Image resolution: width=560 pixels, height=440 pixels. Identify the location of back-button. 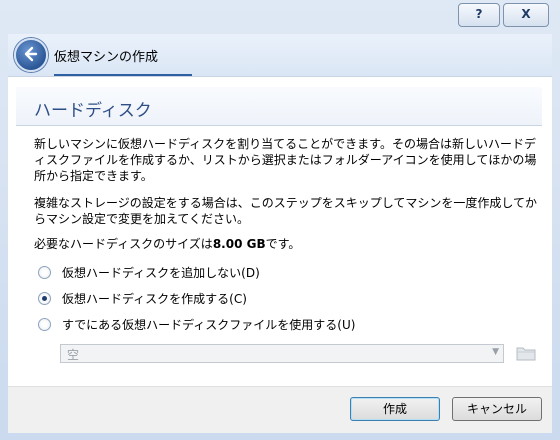
(31, 55).